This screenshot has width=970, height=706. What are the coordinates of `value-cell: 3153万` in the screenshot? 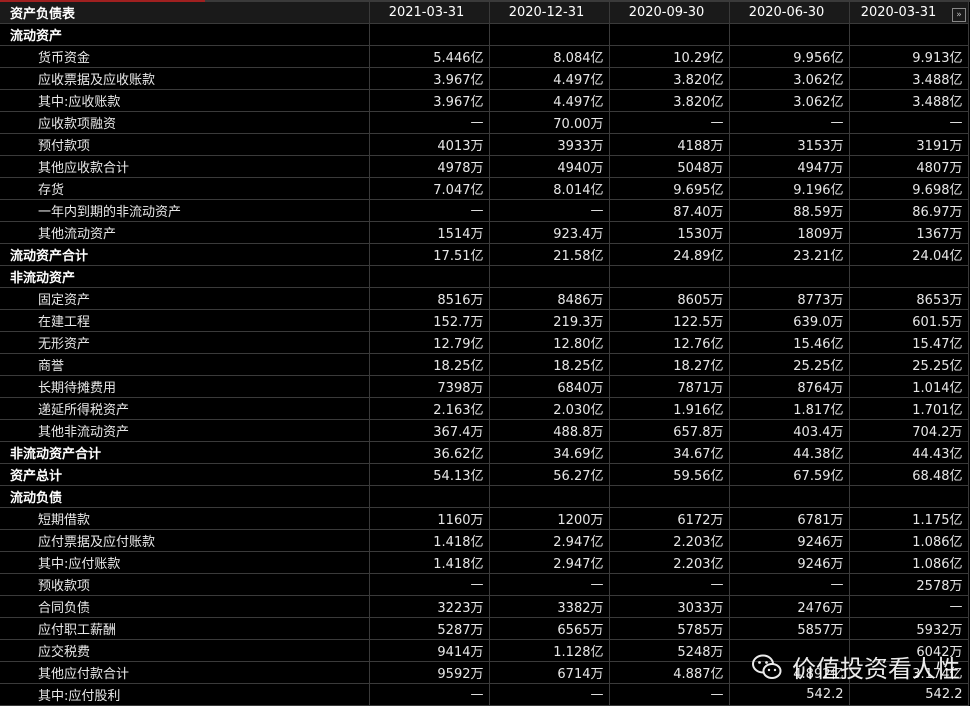 It's located at (789, 144).